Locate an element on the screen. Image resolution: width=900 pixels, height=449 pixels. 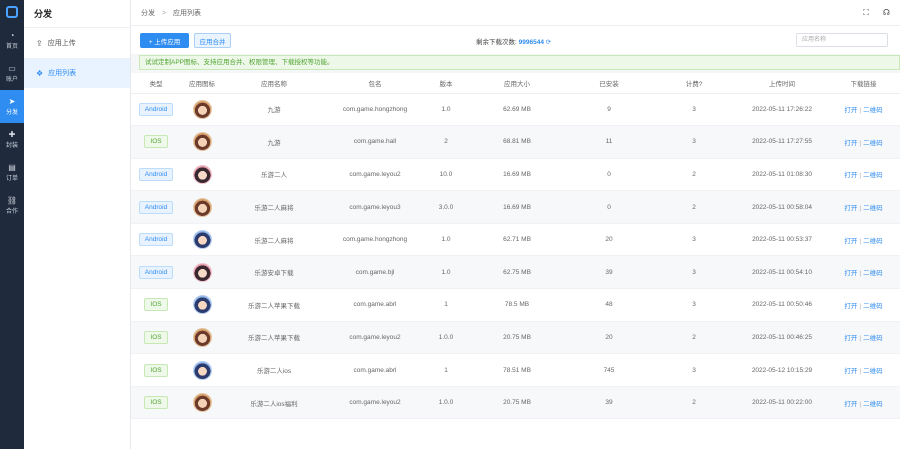
sidebar-item-app-list: ❖ 应用列表 is located at coordinates (77, 73).